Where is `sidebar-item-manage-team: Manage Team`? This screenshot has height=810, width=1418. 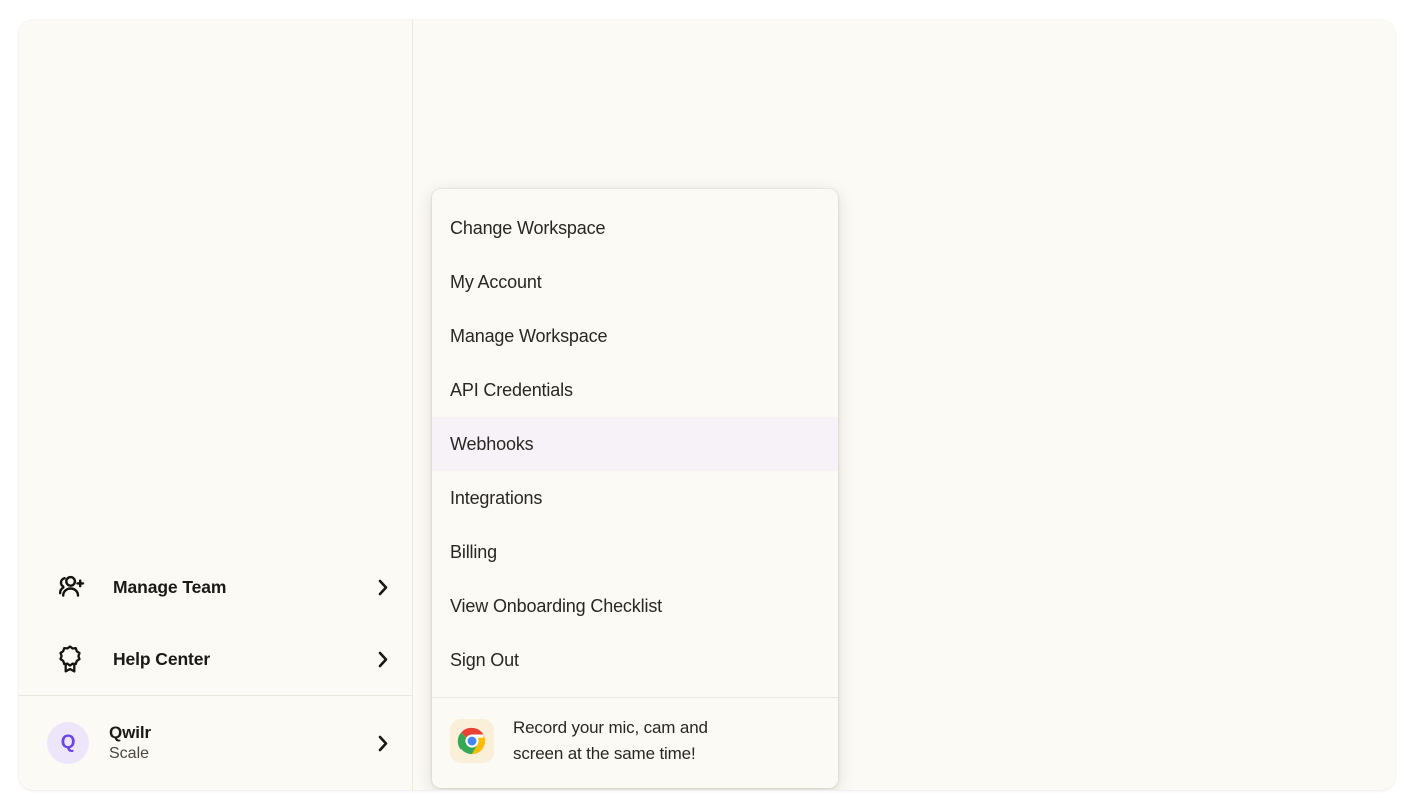 sidebar-item-manage-team: Manage Team is located at coordinates (215, 587).